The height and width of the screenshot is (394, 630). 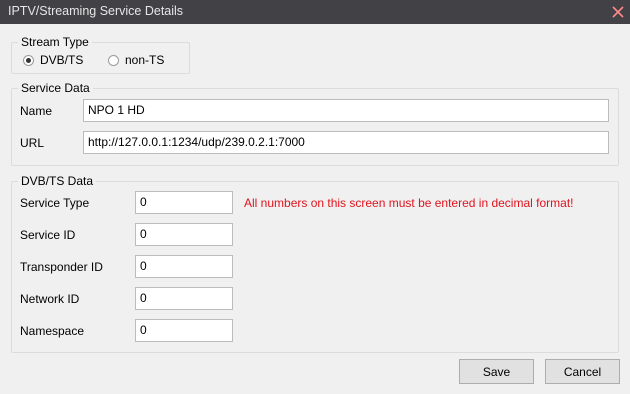 What do you see at coordinates (55, 42) in the screenshot?
I see `stream-type-legend: Stream Type` at bounding box center [55, 42].